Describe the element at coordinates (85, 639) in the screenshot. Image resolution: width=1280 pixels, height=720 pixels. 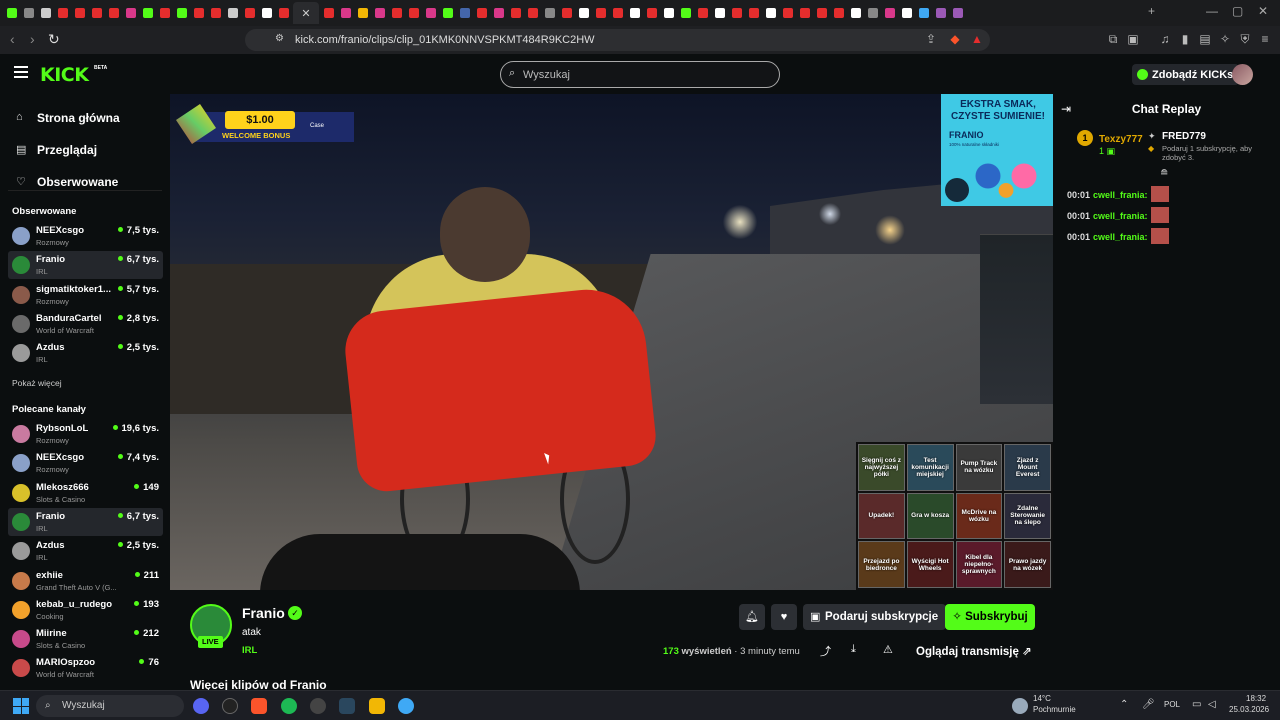
I see `sidebar-channel: Miirine Slots & Casino 212` at that location.